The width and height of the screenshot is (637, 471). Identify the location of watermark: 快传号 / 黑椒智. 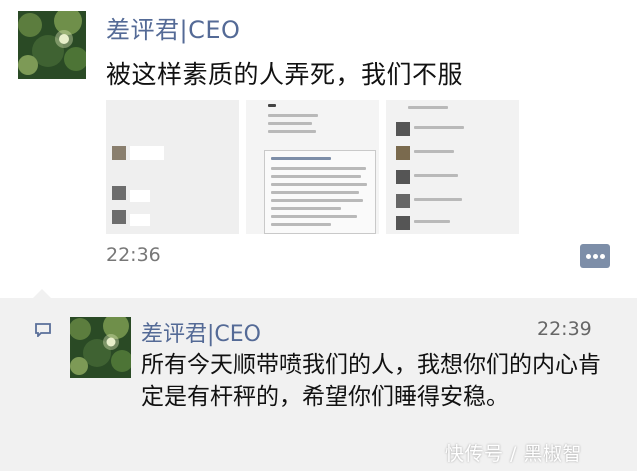
(513, 454).